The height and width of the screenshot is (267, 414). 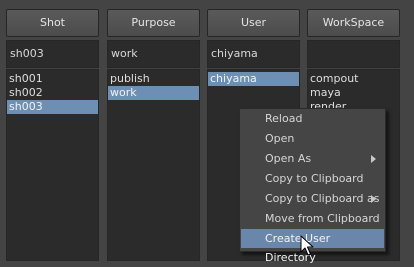 What do you see at coordinates (153, 93) in the screenshot?
I see `list-item-selected: work` at bounding box center [153, 93].